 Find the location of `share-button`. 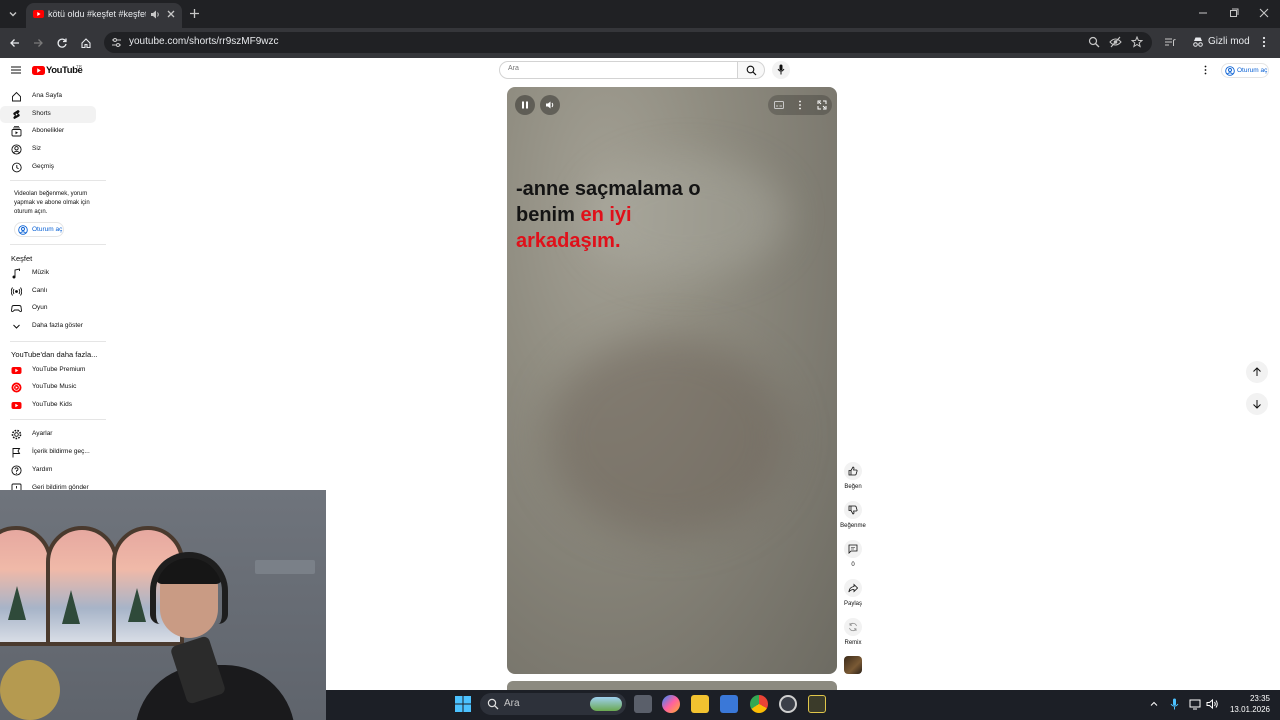

share-button is located at coordinates (853, 588).